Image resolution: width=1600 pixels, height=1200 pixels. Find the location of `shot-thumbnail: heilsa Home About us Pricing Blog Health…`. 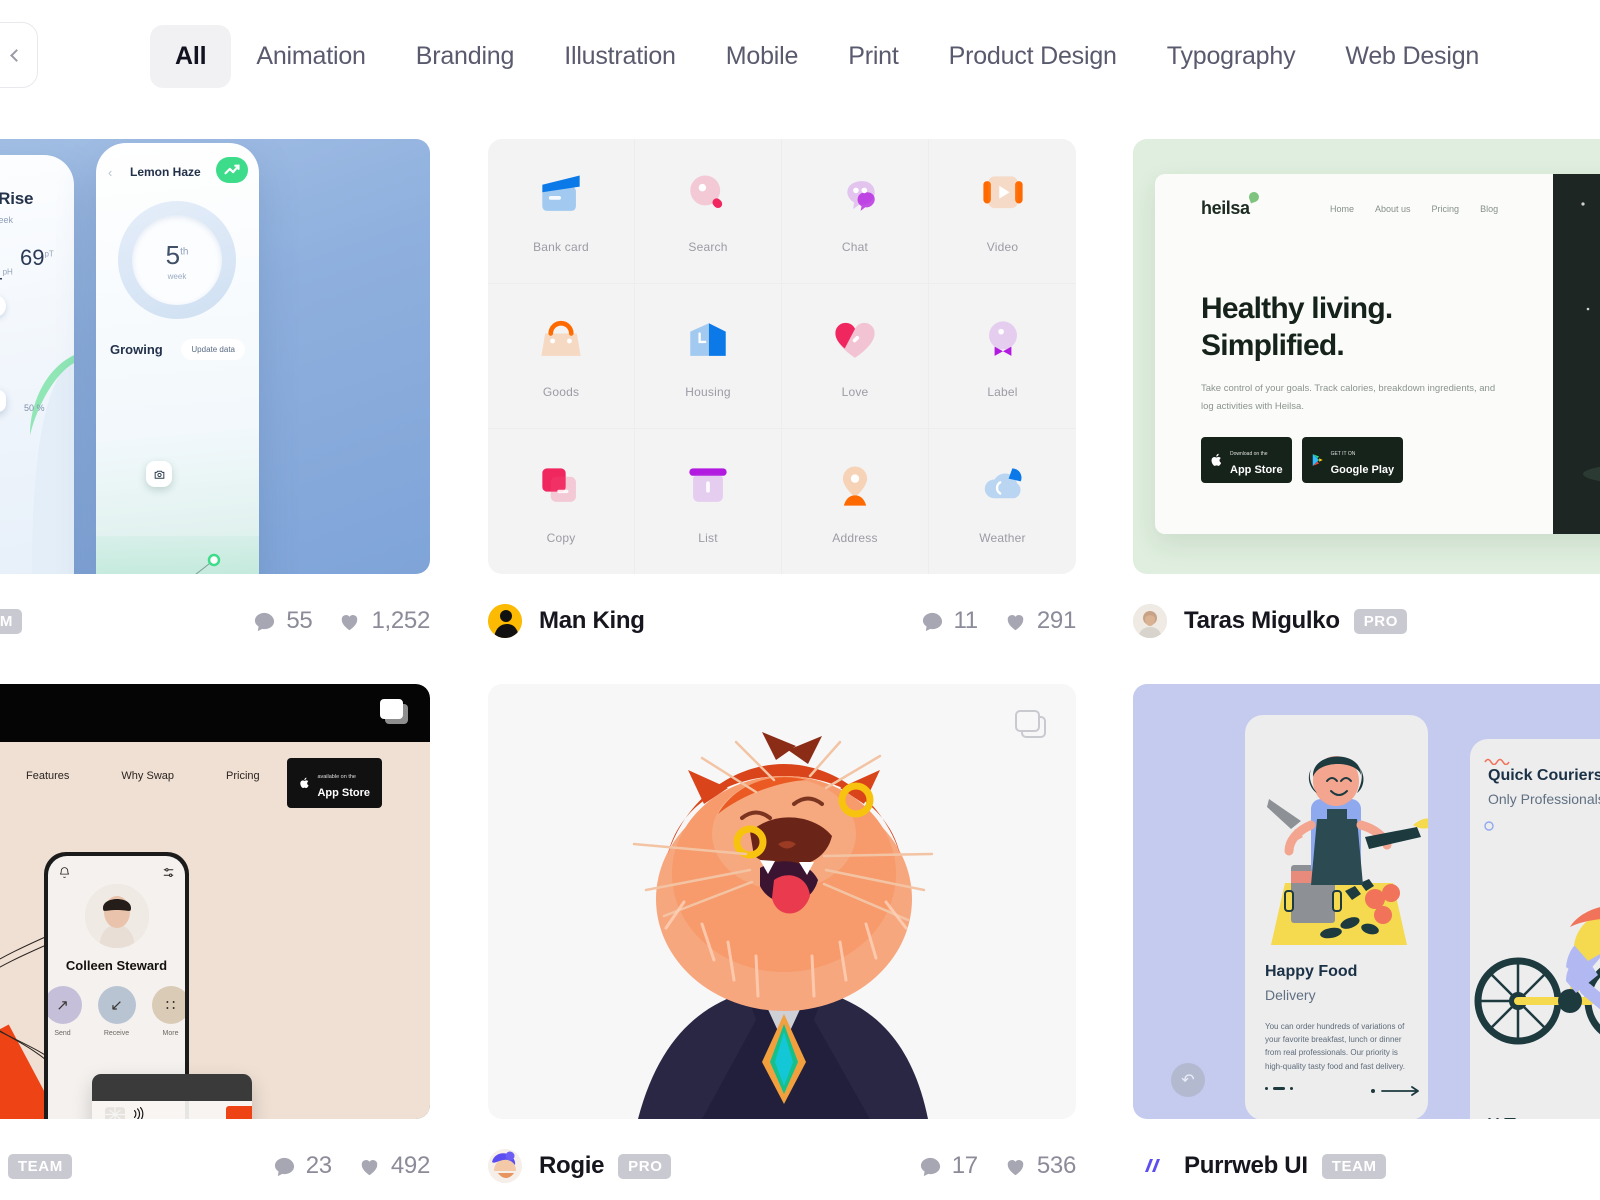

shot-thumbnail: heilsa Home About us Pricing Blog Health… is located at coordinates (1366, 356).